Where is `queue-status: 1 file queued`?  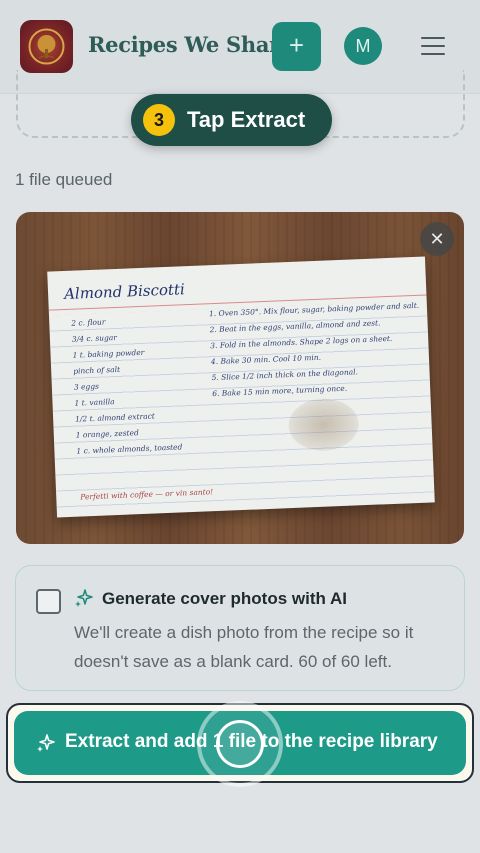 queue-status: 1 file queued is located at coordinates (64, 179).